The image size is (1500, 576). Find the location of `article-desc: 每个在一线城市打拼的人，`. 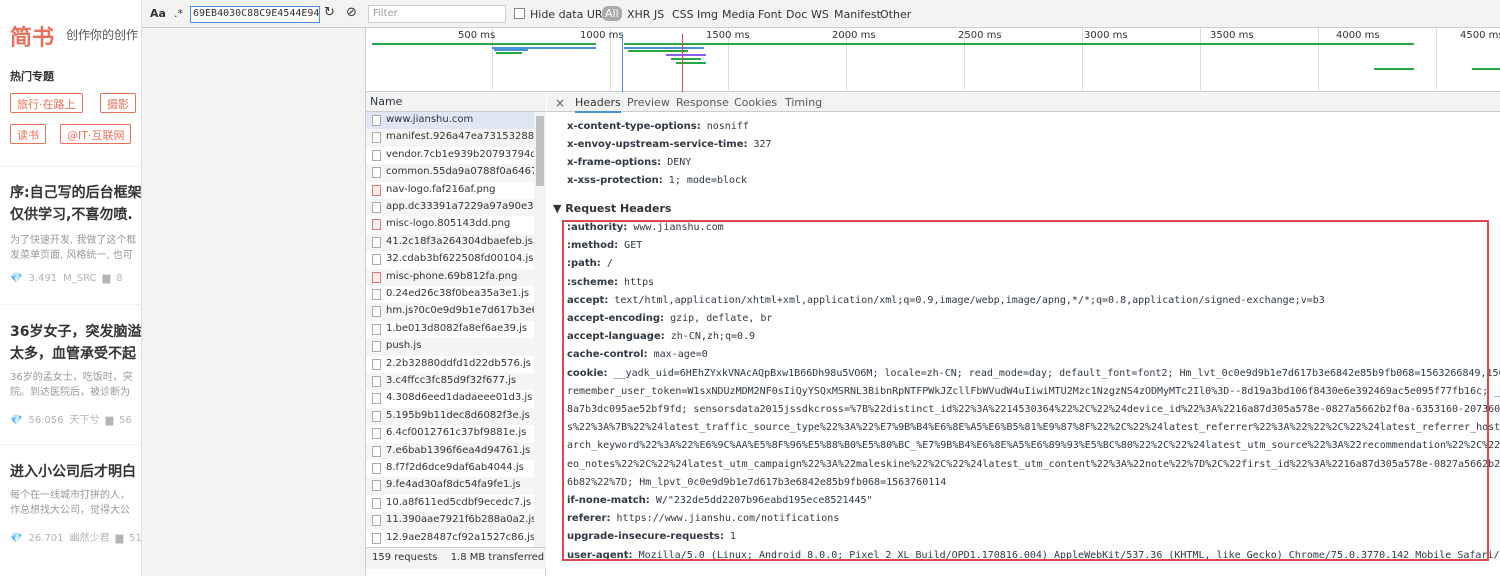

article-desc: 每个在一线城市打拼的人， is located at coordinates (70, 495).